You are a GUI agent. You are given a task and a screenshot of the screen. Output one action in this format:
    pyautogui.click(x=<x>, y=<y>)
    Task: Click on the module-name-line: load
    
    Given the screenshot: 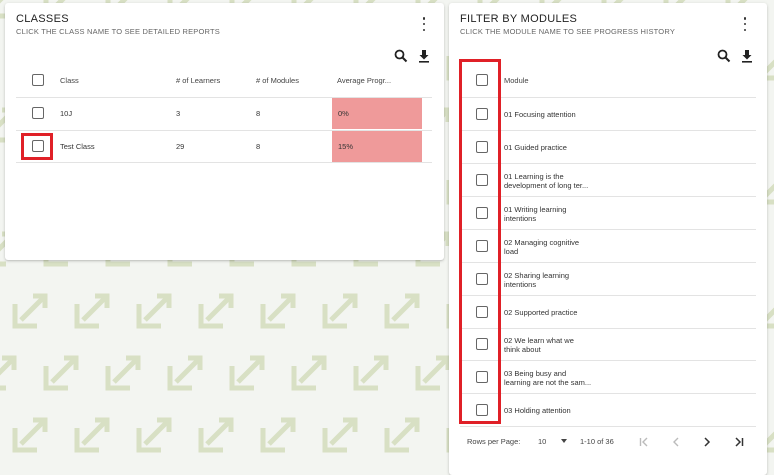 What is the action you would take?
    pyautogui.click(x=511, y=251)
    